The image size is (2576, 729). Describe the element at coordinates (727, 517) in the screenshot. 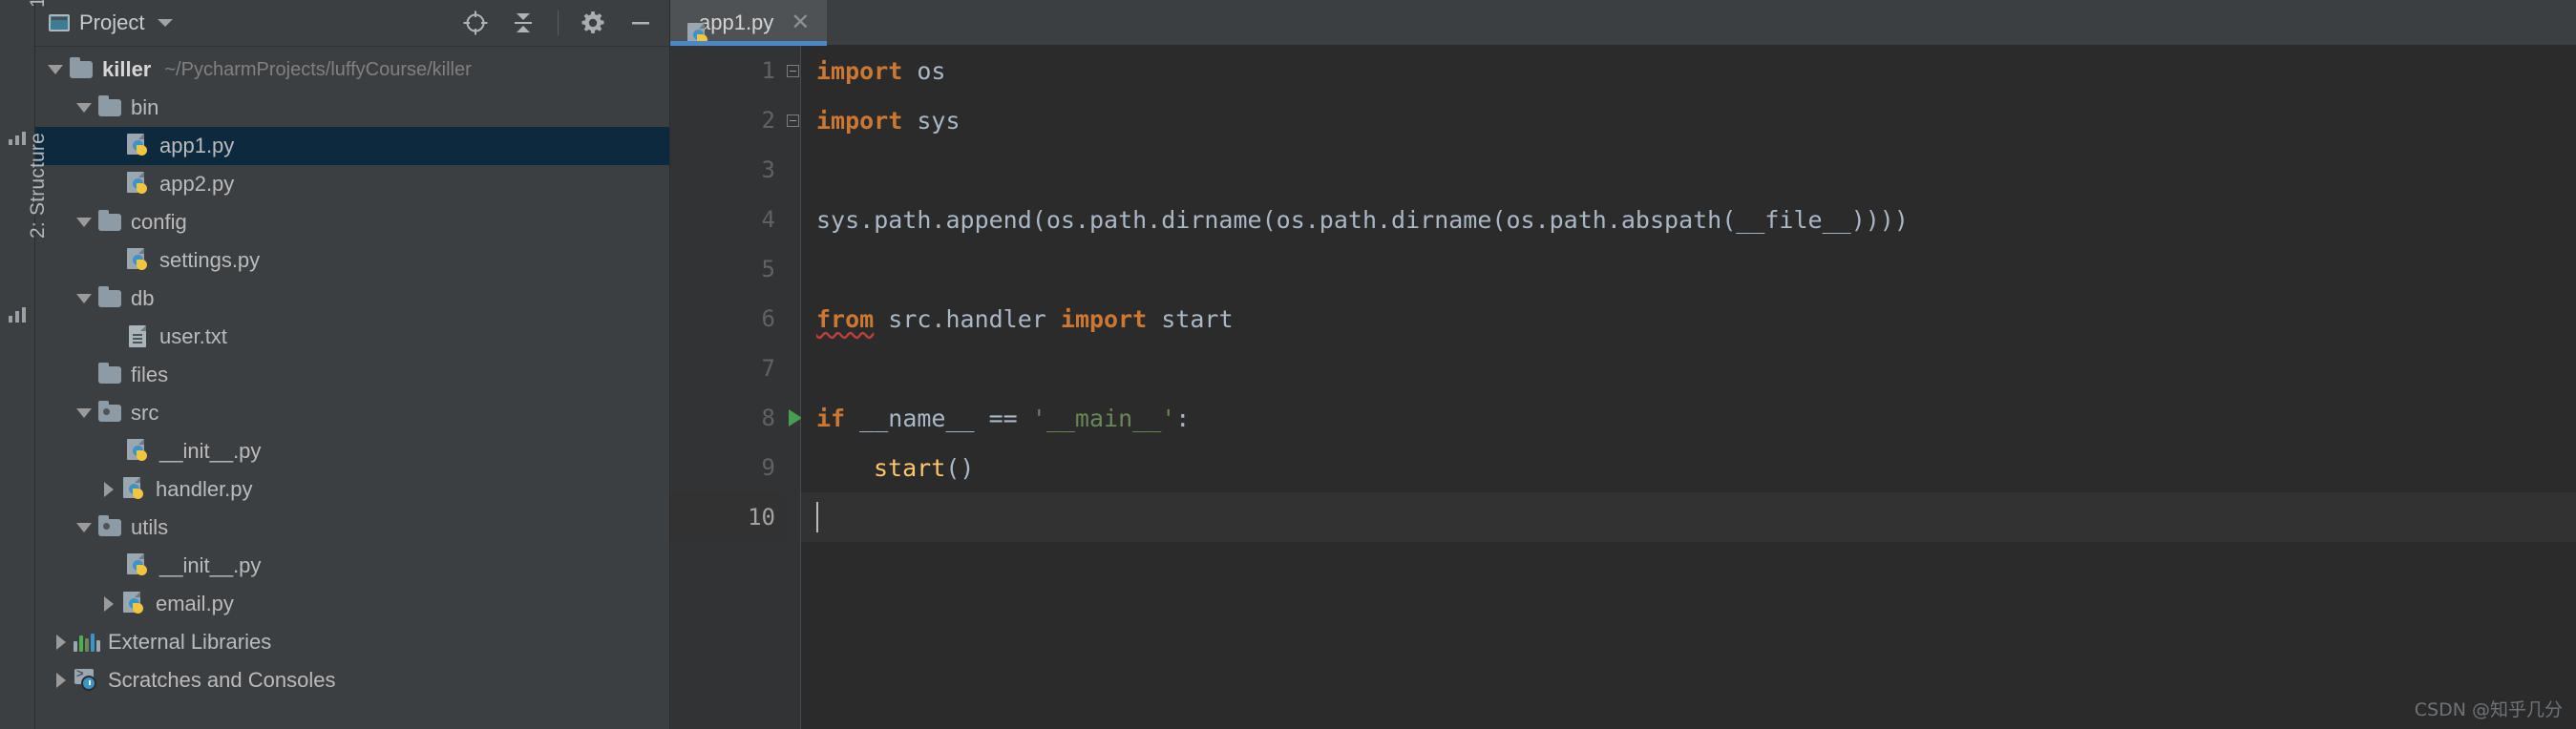

I see `line-number: 10` at that location.